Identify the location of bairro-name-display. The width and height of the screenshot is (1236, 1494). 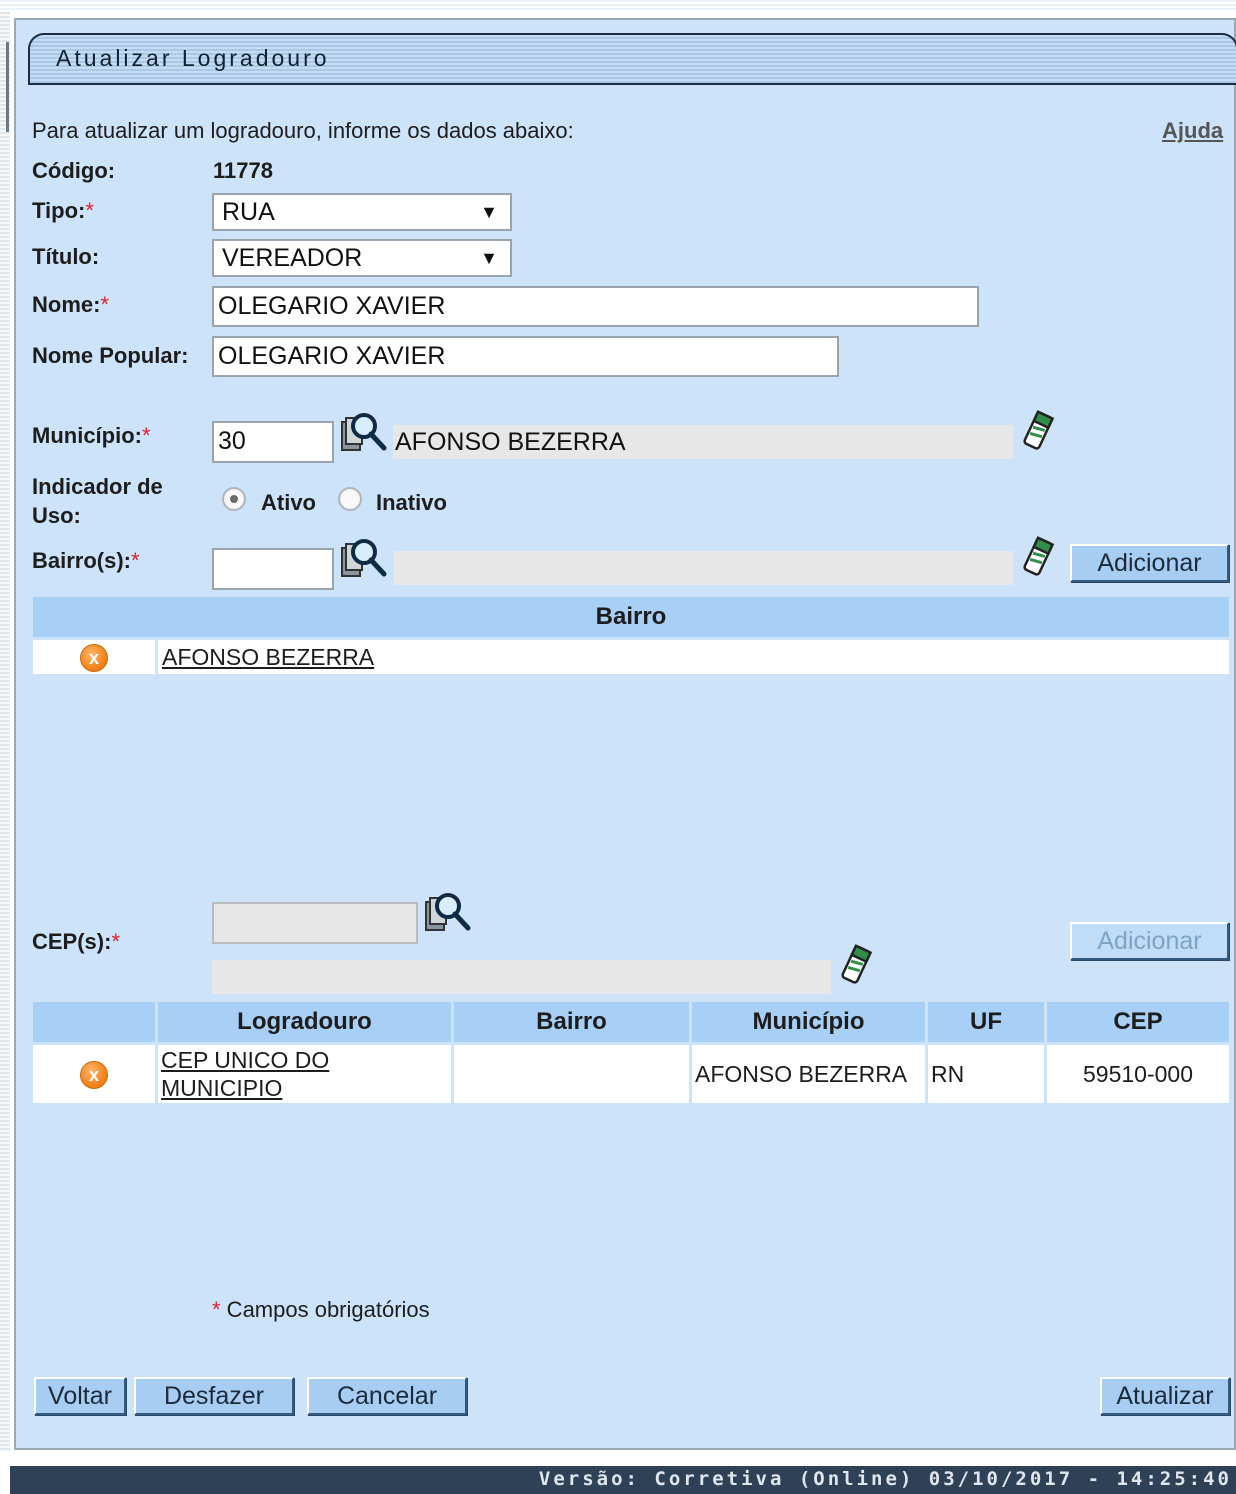
(703, 568).